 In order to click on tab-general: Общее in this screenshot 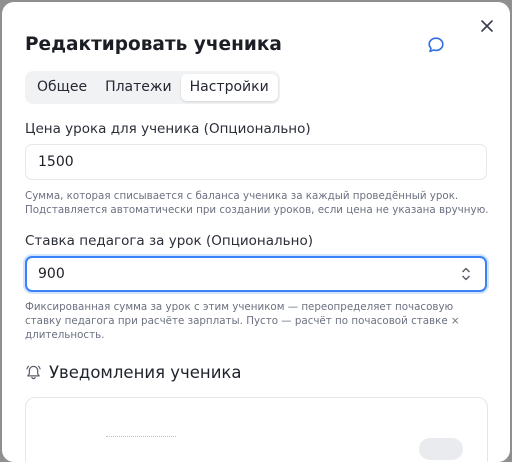, I will do `click(62, 87)`.